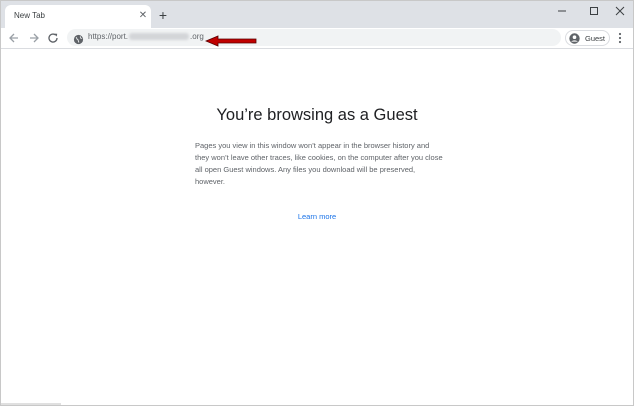 This screenshot has height=406, width=634. I want to click on url-text: https://port. .org, so click(146, 36).